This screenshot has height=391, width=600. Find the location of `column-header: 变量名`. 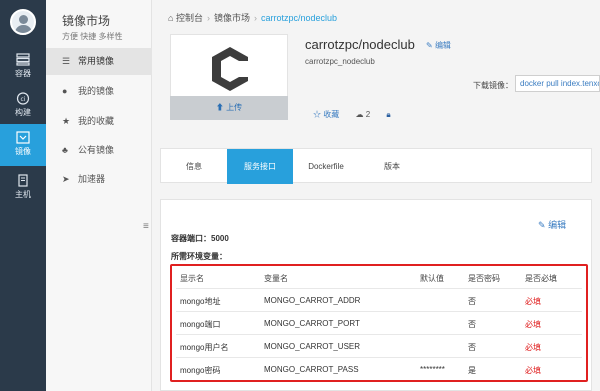

column-header: 变量名 is located at coordinates (276, 278).